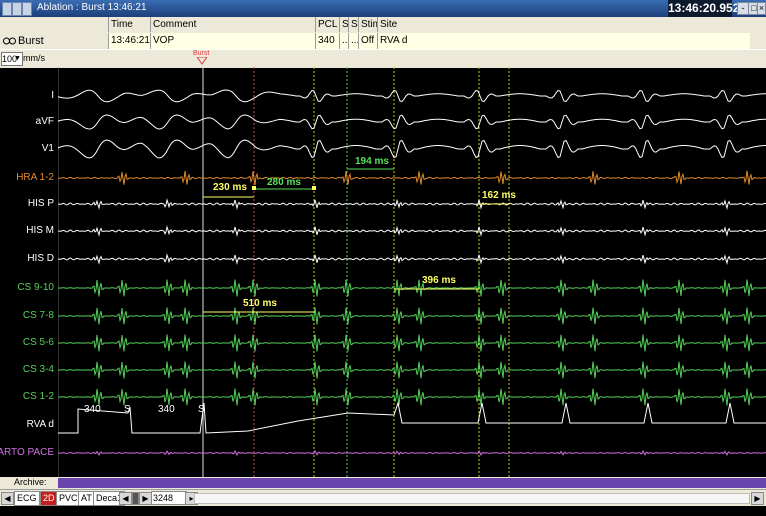  What do you see at coordinates (45, 121) in the screenshot?
I see `channel-label-avf: aVF` at bounding box center [45, 121].